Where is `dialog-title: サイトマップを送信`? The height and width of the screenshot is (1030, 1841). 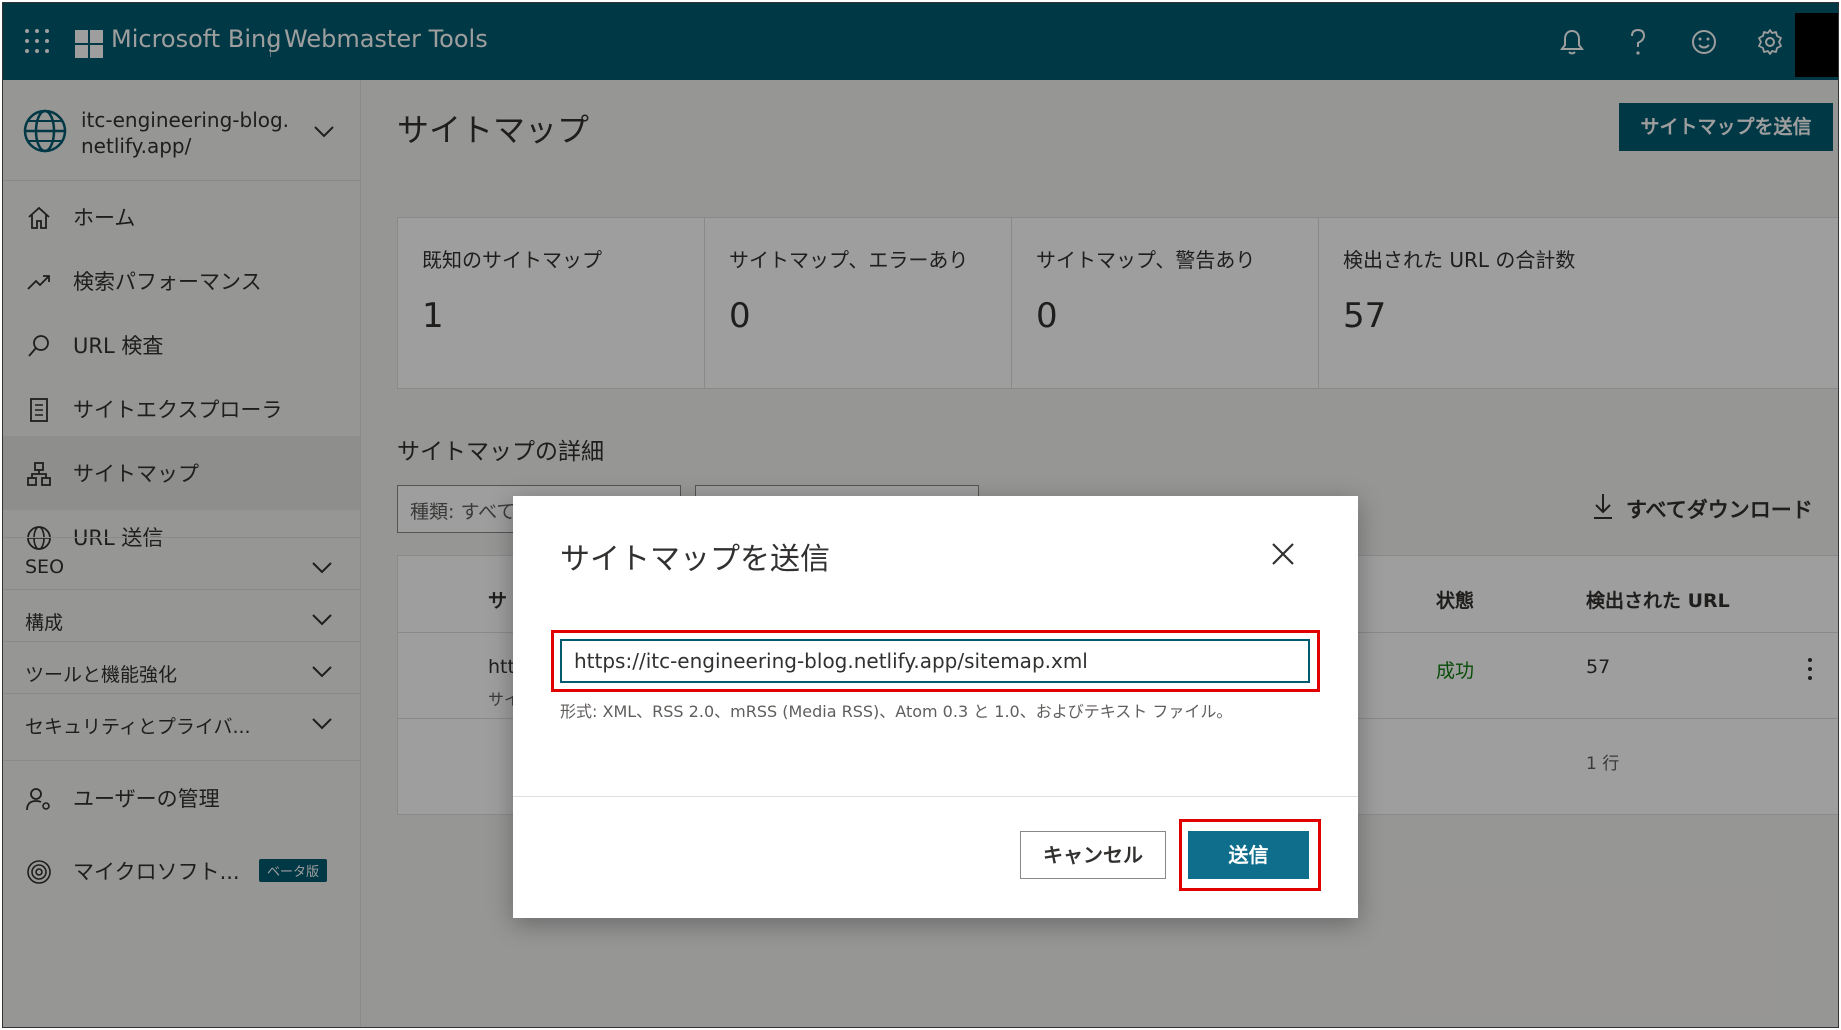
dialog-title: サイトマップを送信 is located at coordinates (695, 559).